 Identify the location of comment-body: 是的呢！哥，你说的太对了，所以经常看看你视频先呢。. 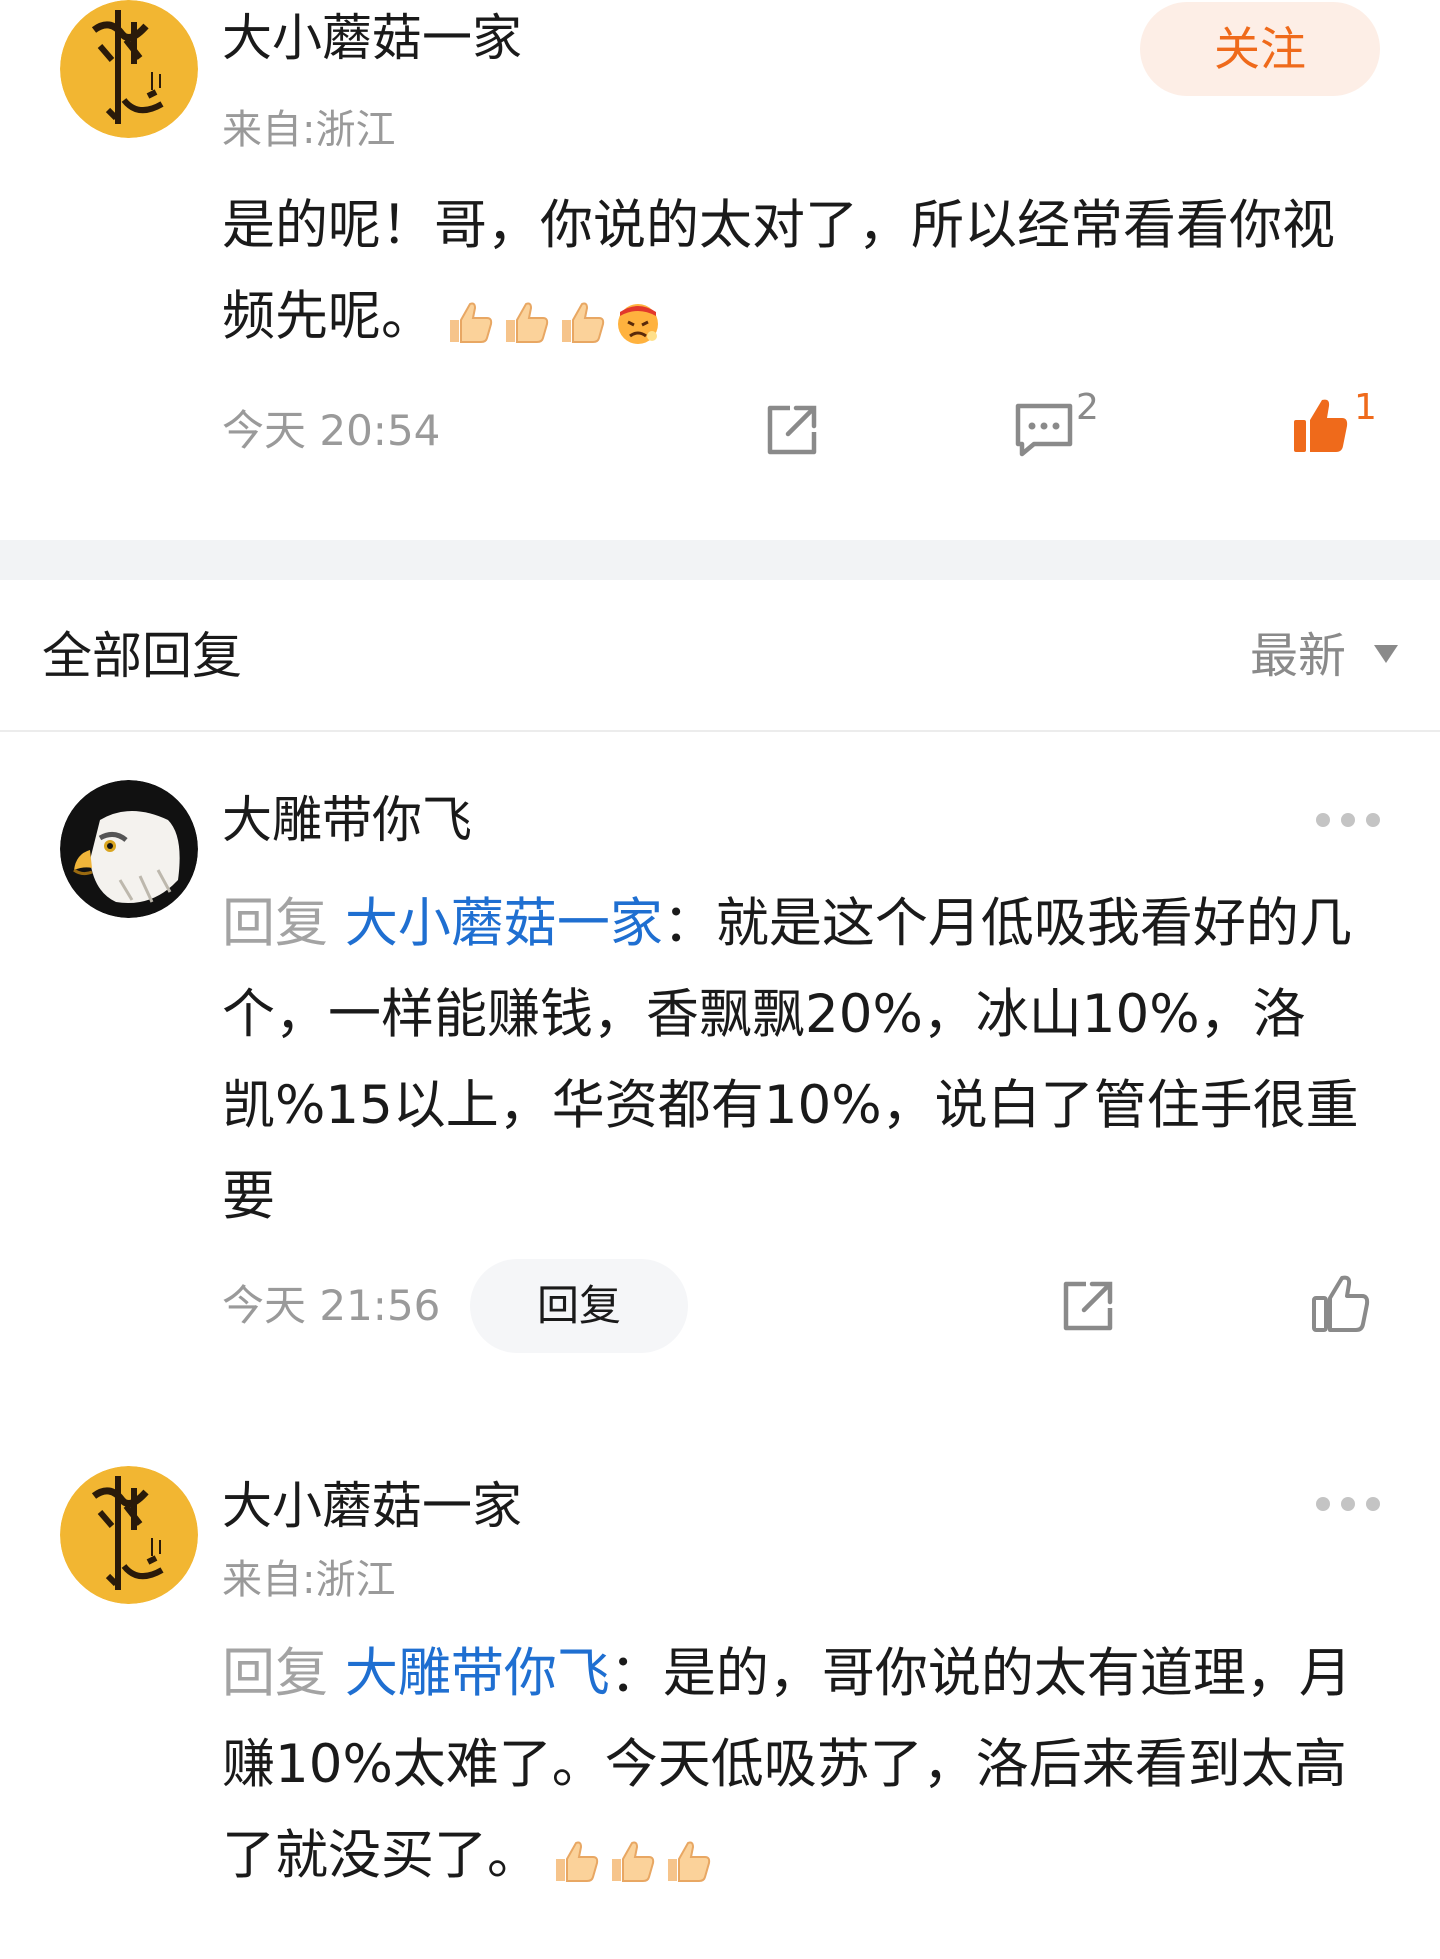
(802, 272).